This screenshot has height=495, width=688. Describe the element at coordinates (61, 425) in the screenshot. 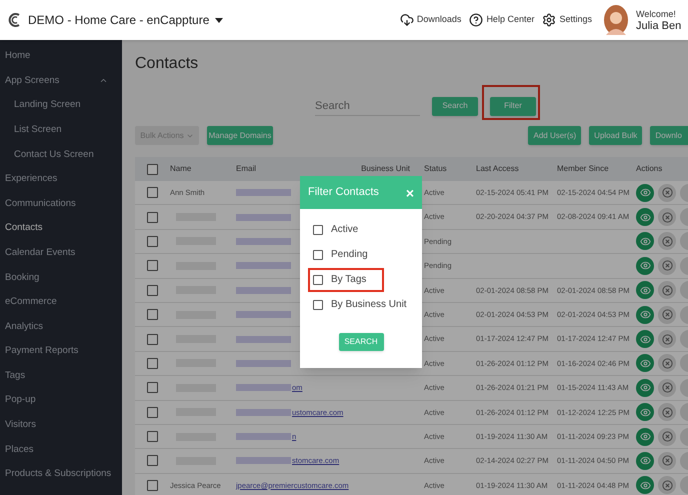

I see `sidebar-item: Visitors` at that location.